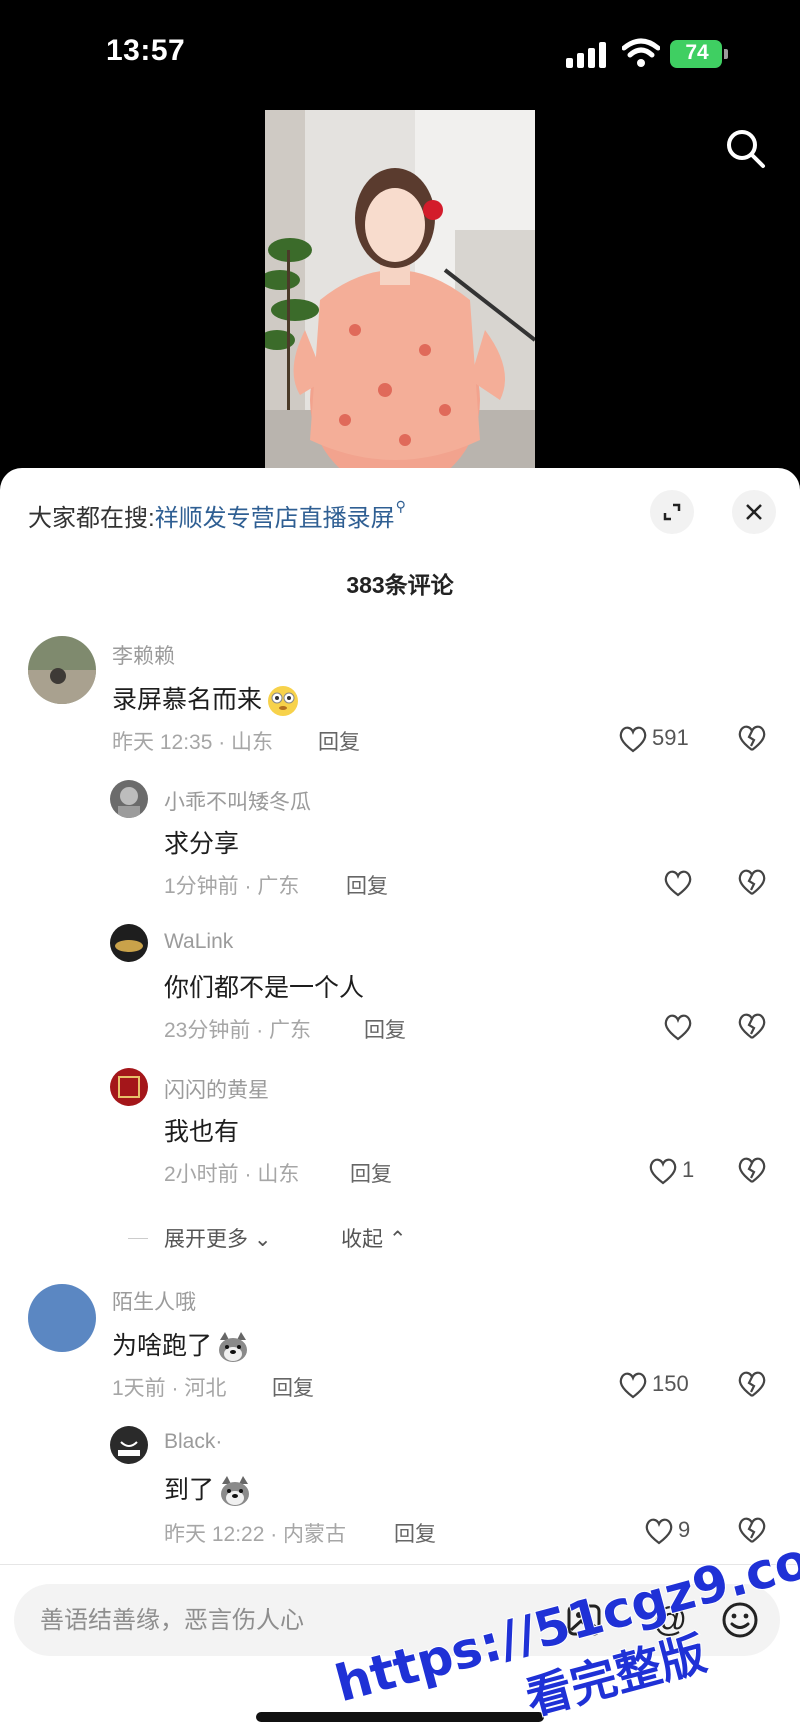 The width and height of the screenshot is (800, 1736). What do you see at coordinates (726, 54) in the screenshot?
I see `battery-tip` at bounding box center [726, 54].